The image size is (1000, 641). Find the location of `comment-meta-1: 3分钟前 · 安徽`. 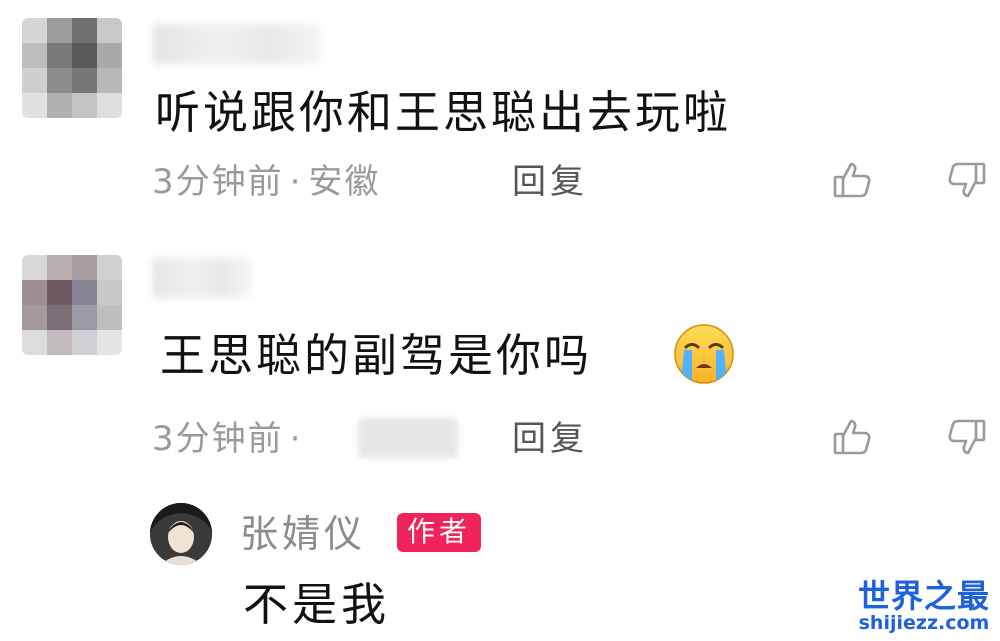

comment-meta-1: 3分钟前 · 安徽 is located at coordinates (266, 182).